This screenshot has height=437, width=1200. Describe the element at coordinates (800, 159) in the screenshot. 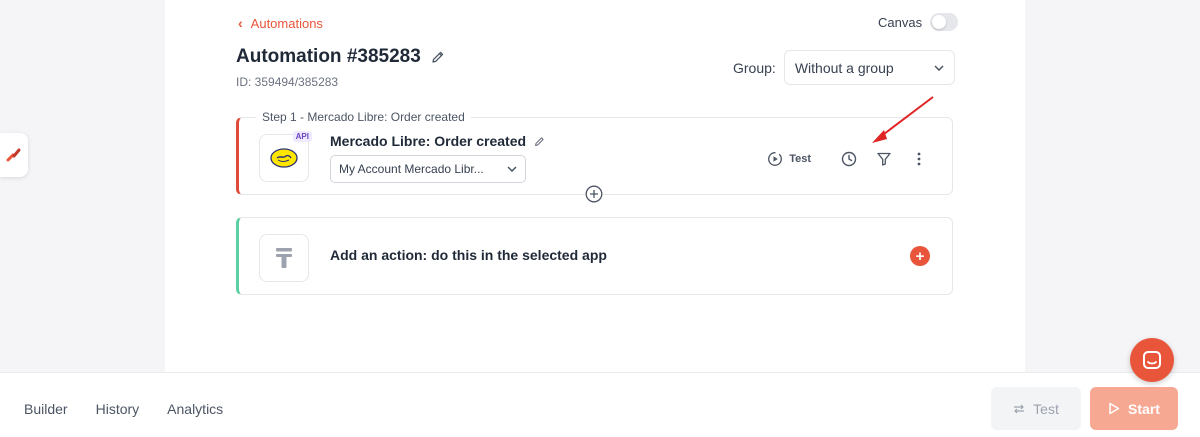

I see `test-step-label: Test` at that location.